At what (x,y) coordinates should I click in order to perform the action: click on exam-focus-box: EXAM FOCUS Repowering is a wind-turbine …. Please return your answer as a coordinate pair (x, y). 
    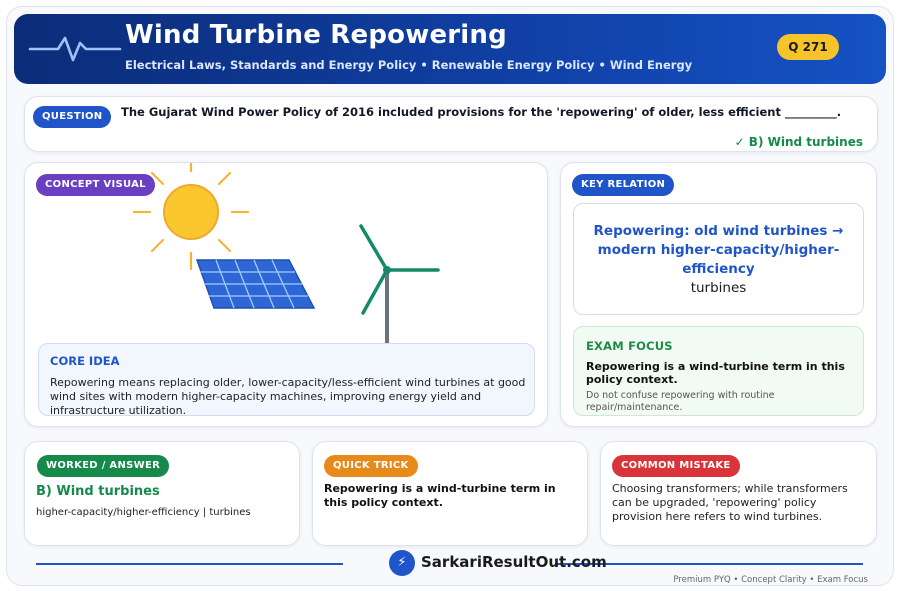
    Looking at the image, I should click on (718, 371).